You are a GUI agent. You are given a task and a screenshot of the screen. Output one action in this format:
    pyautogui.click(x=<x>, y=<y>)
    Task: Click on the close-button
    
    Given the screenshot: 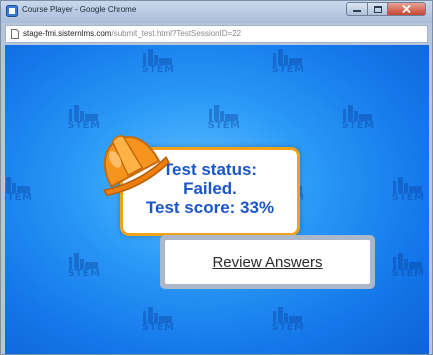 What is the action you would take?
    pyautogui.click(x=407, y=9)
    